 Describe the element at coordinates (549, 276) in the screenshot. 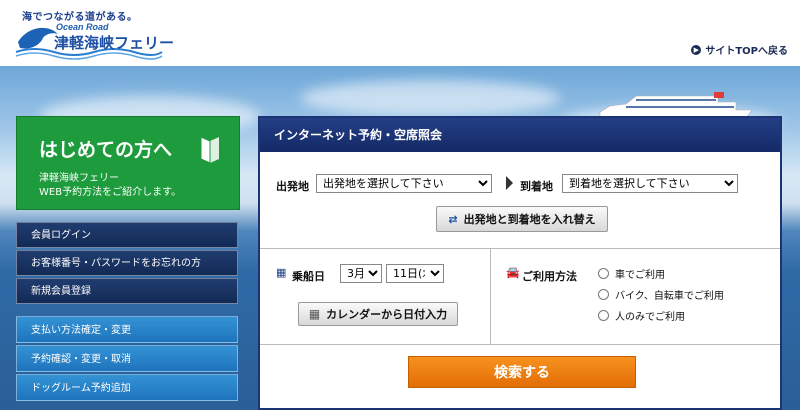

I see `usage-label: ご利用方法` at that location.